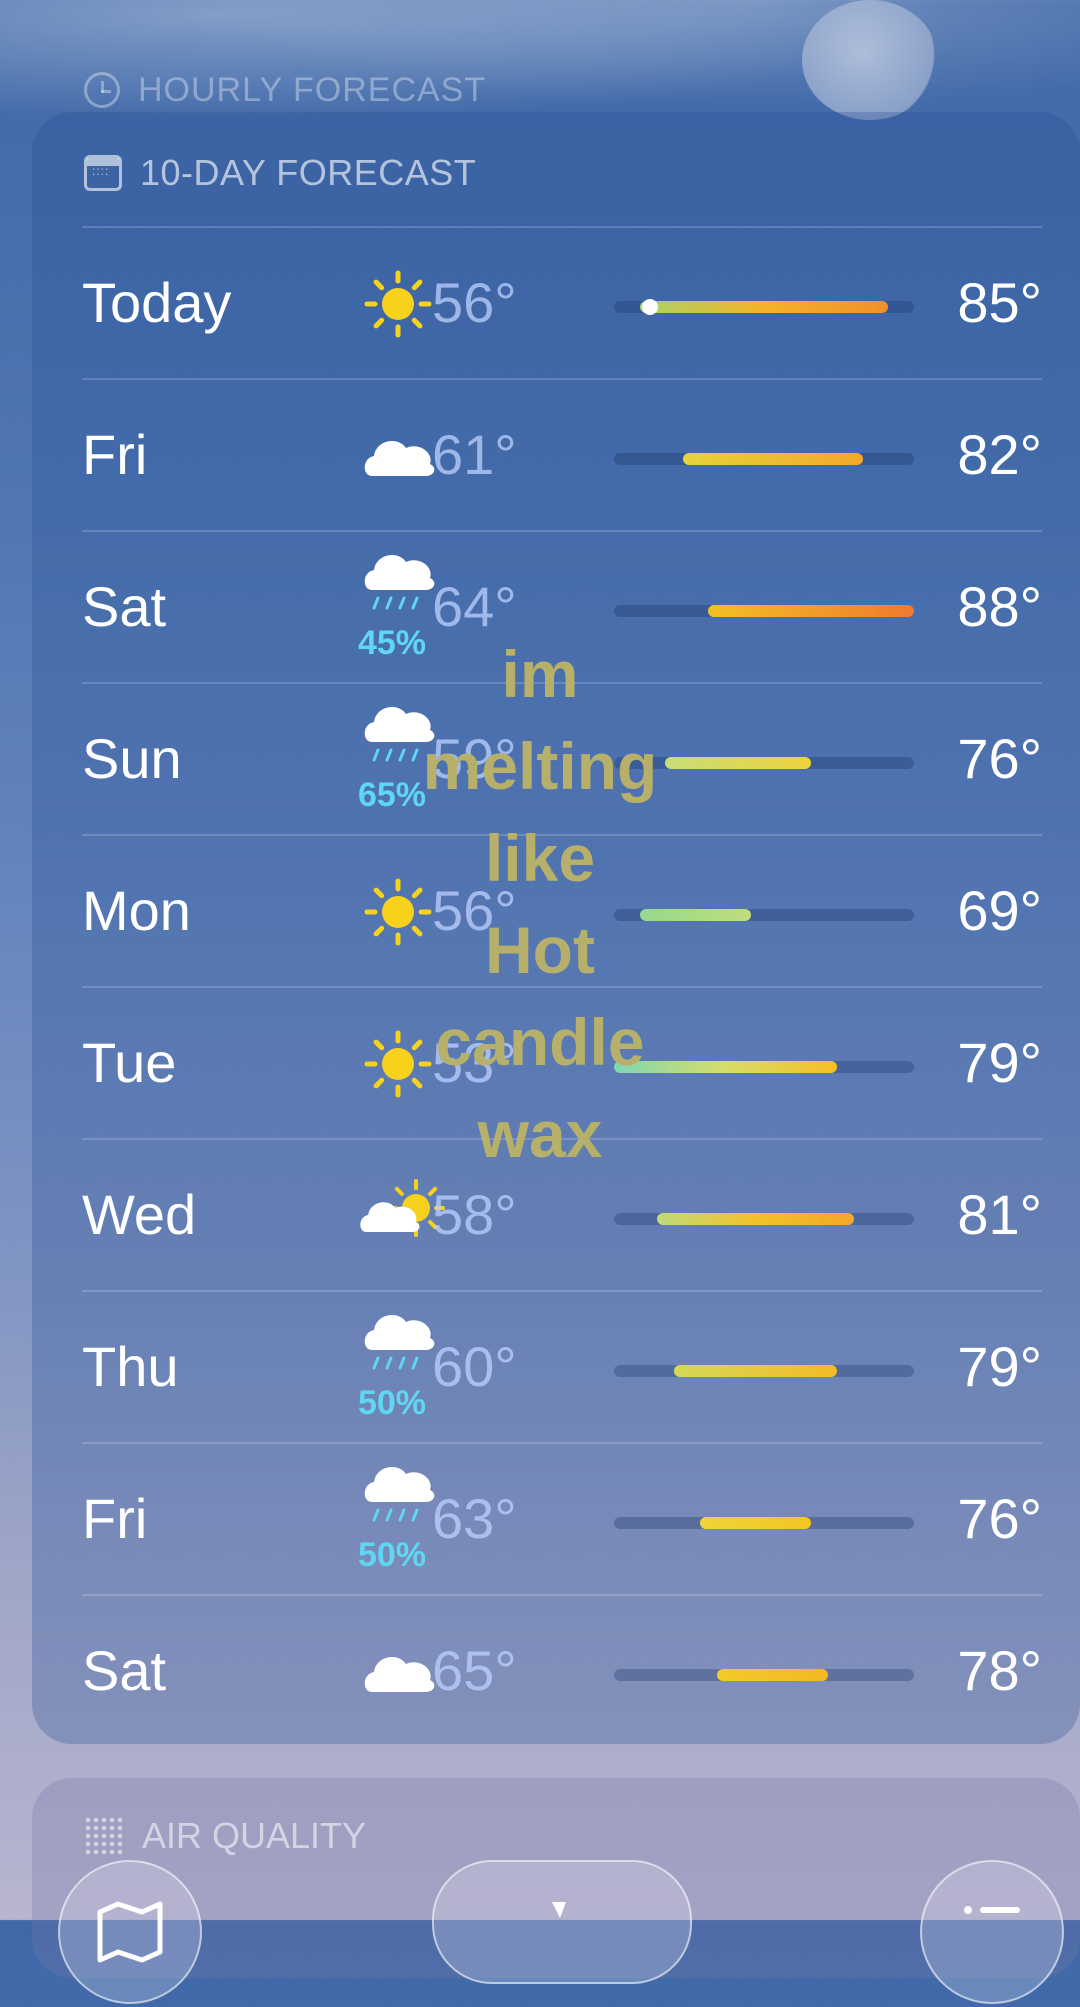  Describe the element at coordinates (254, 1835) in the screenshot. I see `air-quality-label: AIR QUALITY` at that location.